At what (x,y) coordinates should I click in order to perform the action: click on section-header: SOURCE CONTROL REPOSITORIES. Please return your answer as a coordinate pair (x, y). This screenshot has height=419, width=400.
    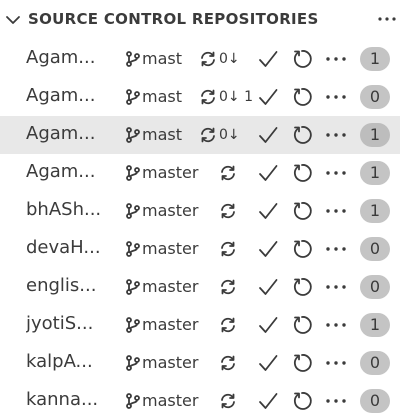
    Looking at the image, I should click on (200, 20).